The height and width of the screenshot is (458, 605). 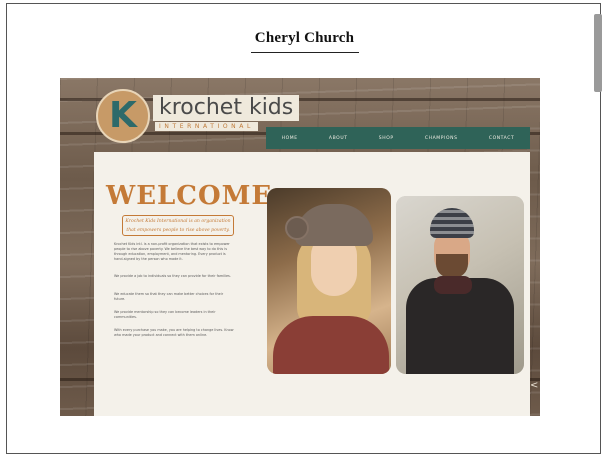 I want to click on nav-contact-link: CONTACT, so click(x=502, y=138).